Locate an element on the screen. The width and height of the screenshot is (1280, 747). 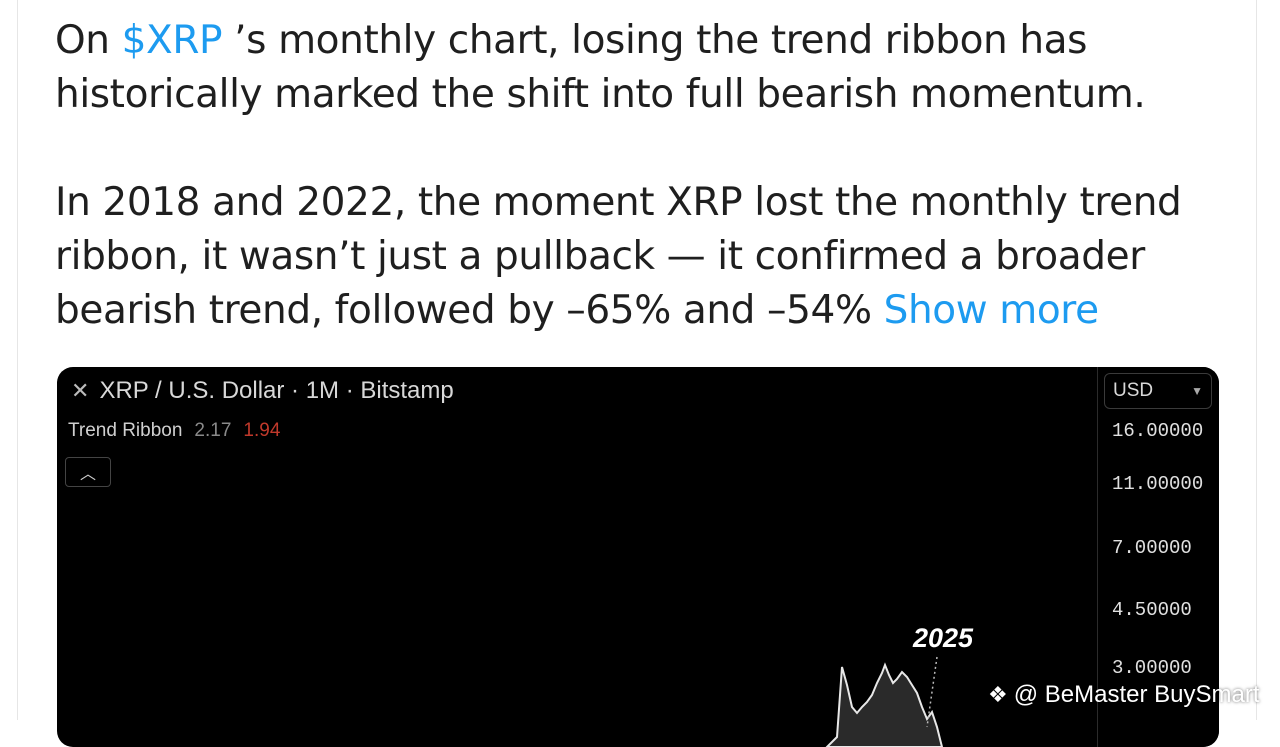
indicator-value-1: 2.17 is located at coordinates (213, 430).